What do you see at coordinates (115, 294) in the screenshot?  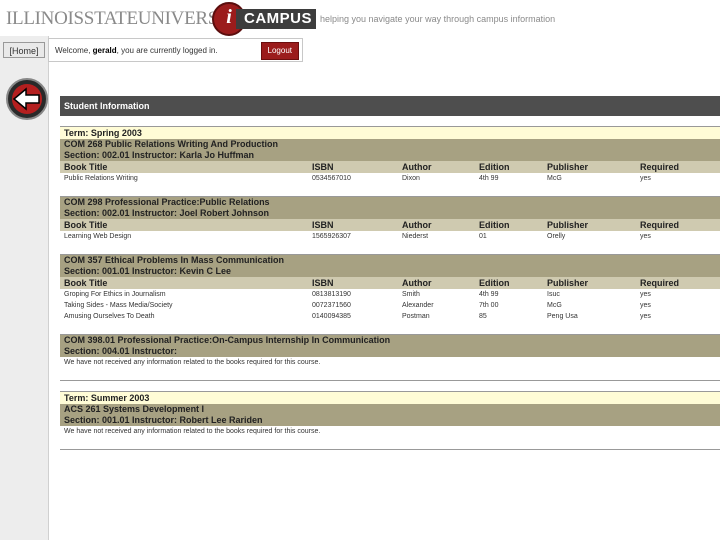 I see `book-title: Groping For Ethics in Journalism` at bounding box center [115, 294].